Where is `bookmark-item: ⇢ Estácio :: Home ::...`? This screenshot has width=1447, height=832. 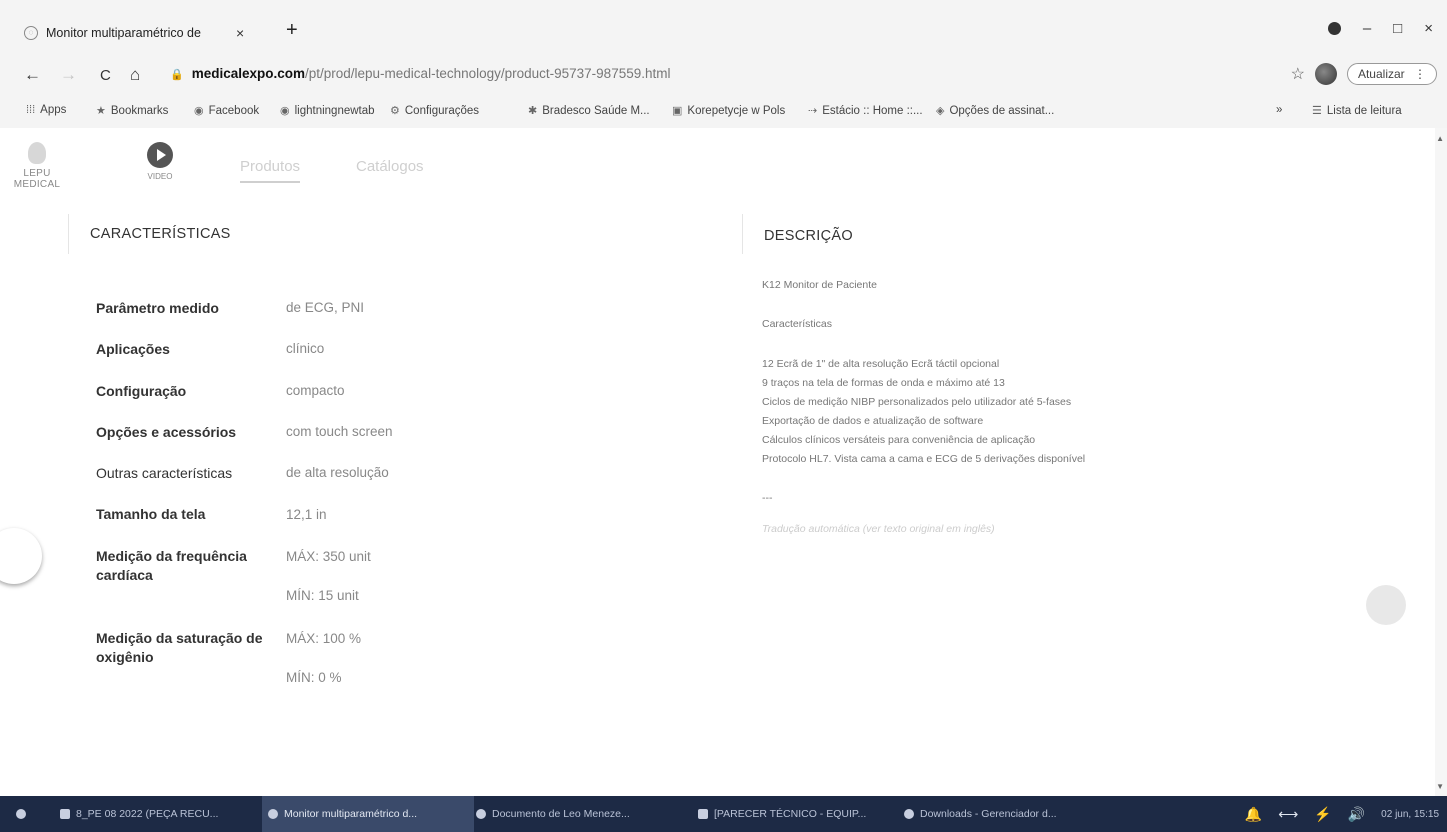
bookmark-item: ⇢ Estácio :: Home ::... is located at coordinates (865, 111).